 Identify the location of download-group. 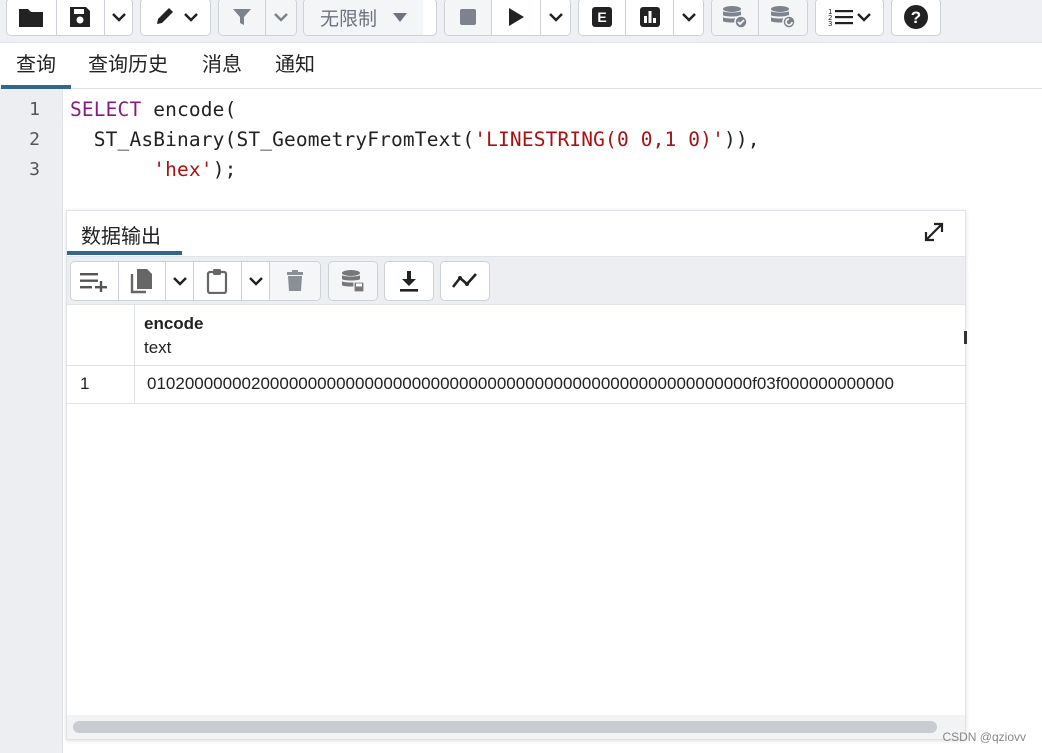
(409, 281).